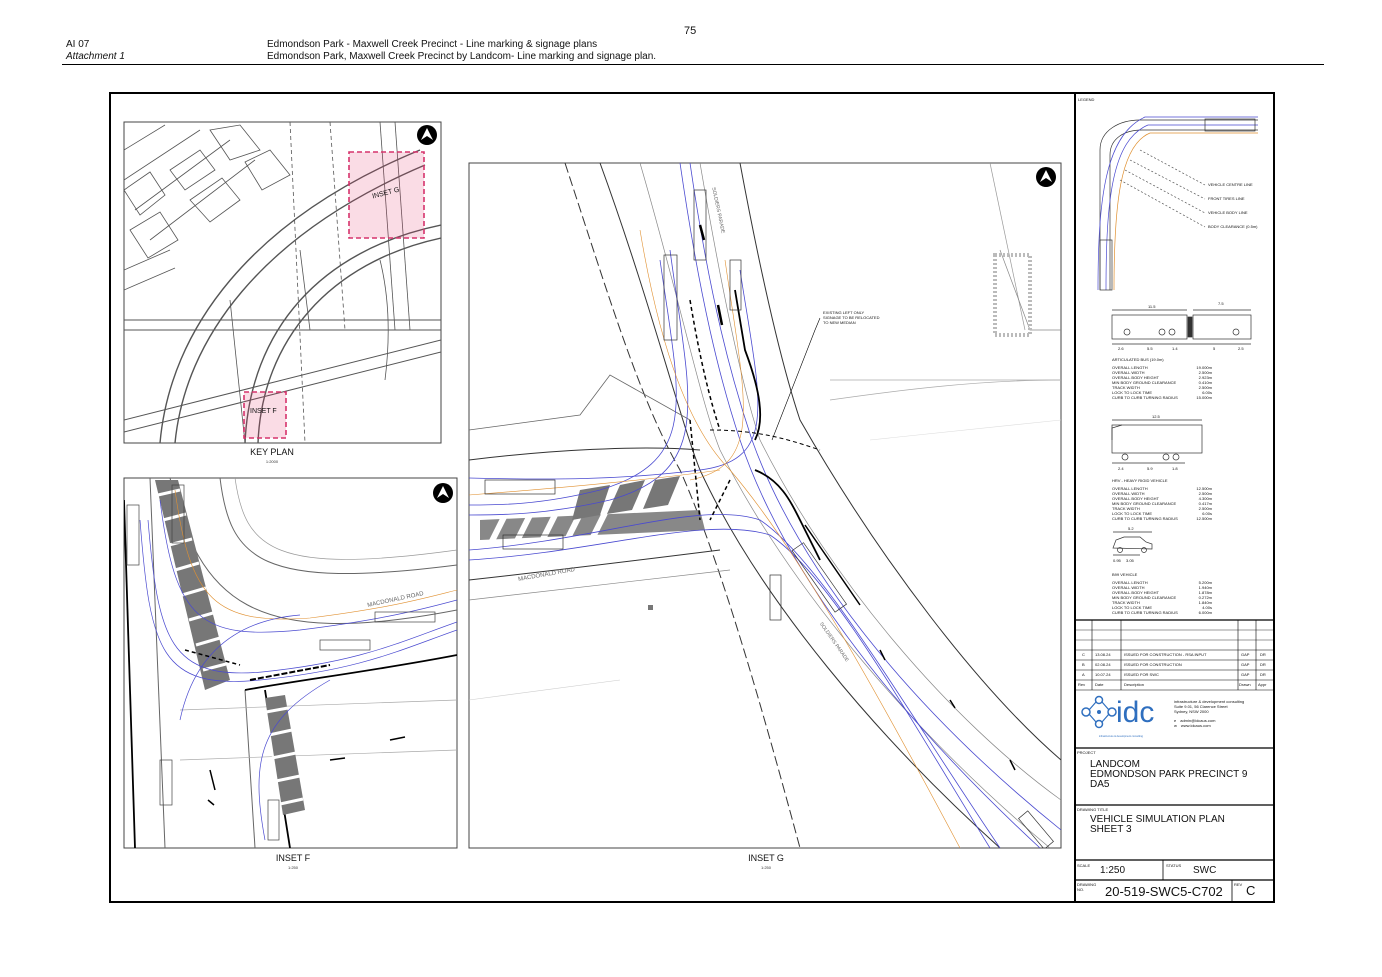 This screenshot has height=977, width=1382. I want to click on key-plan-scale: 1:2000, so click(272, 461).